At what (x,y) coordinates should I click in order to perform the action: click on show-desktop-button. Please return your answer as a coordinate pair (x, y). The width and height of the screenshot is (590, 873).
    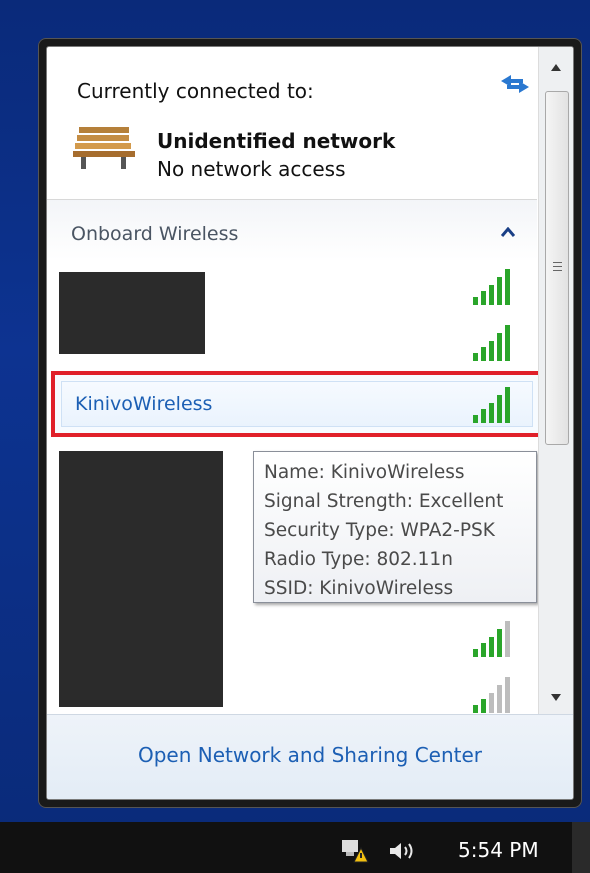
    Looking at the image, I should click on (581, 847).